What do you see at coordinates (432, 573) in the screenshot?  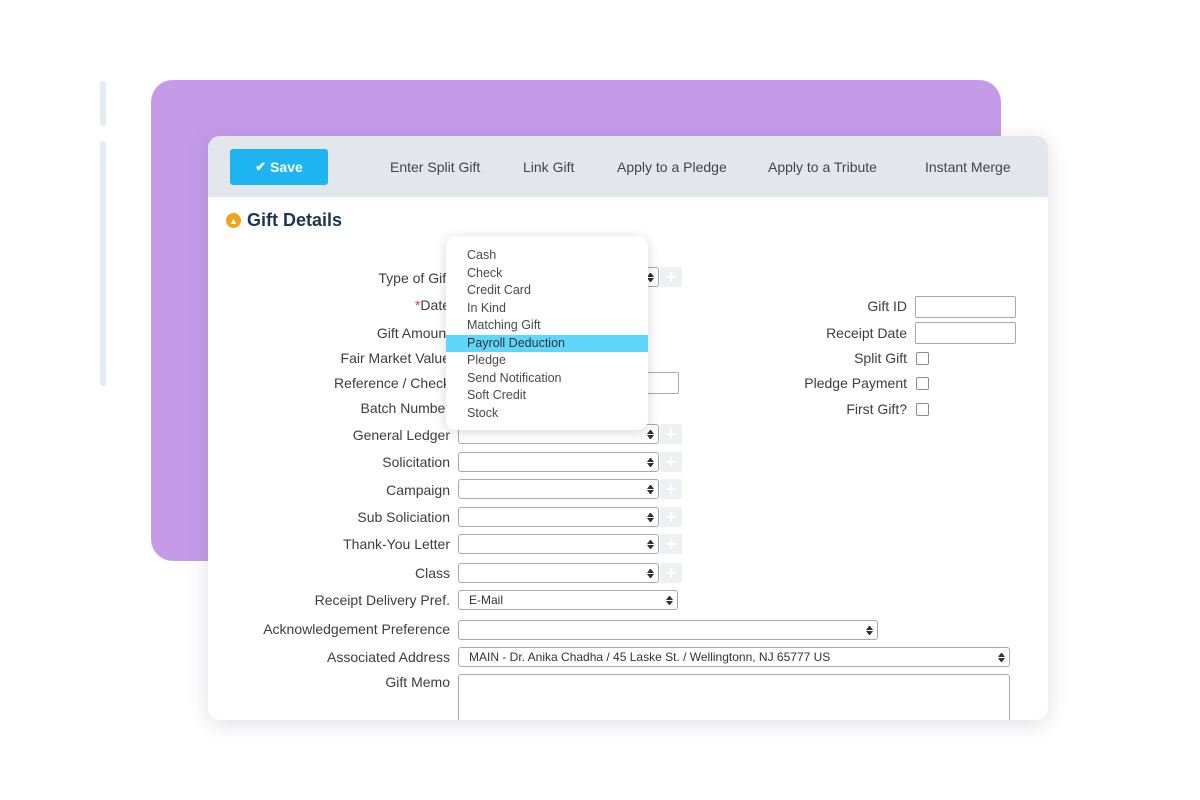 I see `class-label: Class` at bounding box center [432, 573].